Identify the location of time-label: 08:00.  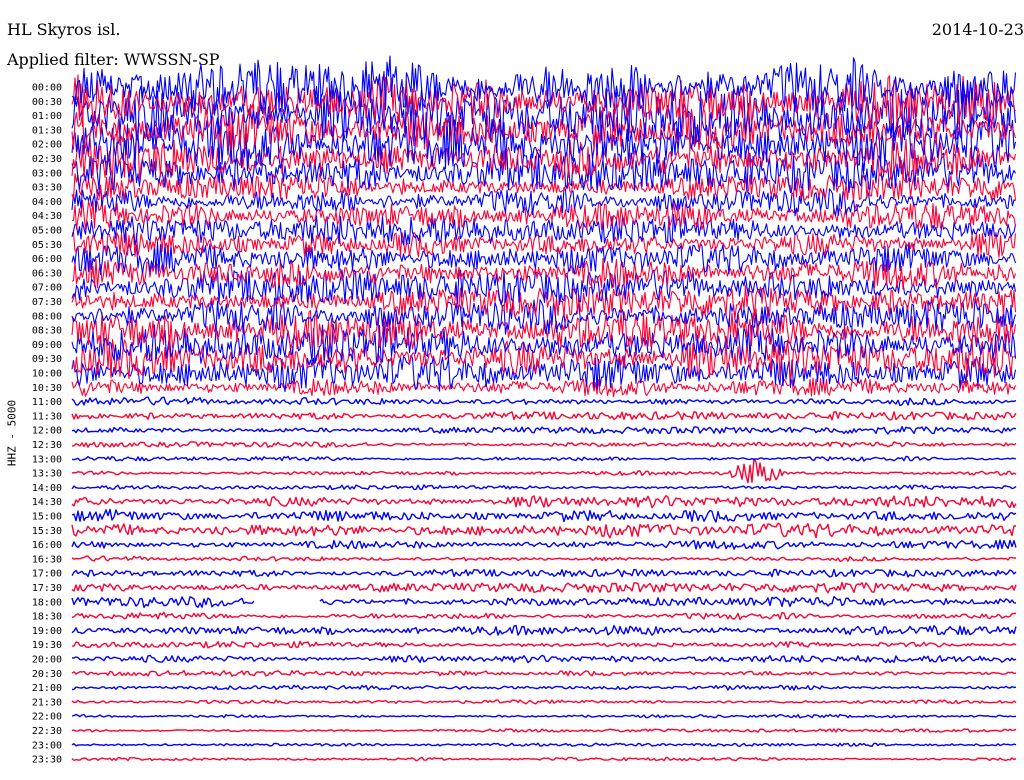
(47, 316).